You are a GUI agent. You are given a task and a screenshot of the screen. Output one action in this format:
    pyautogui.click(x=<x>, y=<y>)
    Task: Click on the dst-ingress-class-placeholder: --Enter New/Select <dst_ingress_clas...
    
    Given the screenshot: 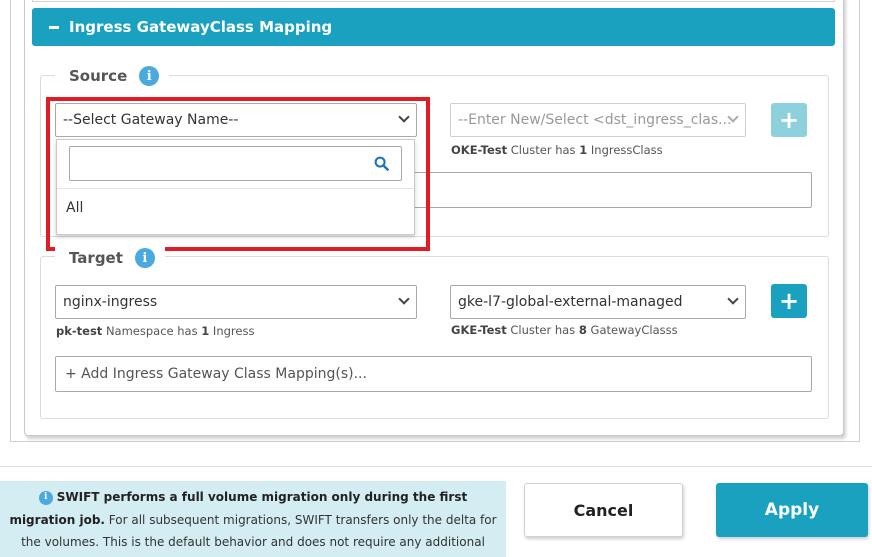 What is the action you would take?
    pyautogui.click(x=595, y=120)
    